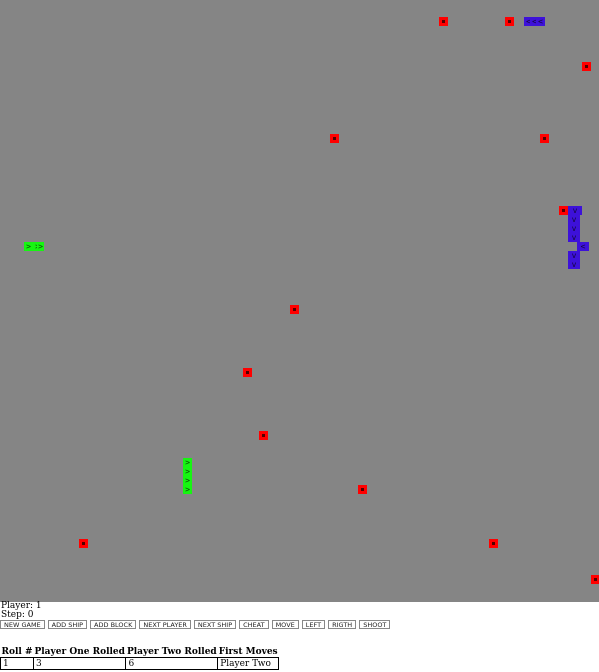  Describe the element at coordinates (79, 663) in the screenshot. I see `cell-player-one-rolled: 3` at that location.